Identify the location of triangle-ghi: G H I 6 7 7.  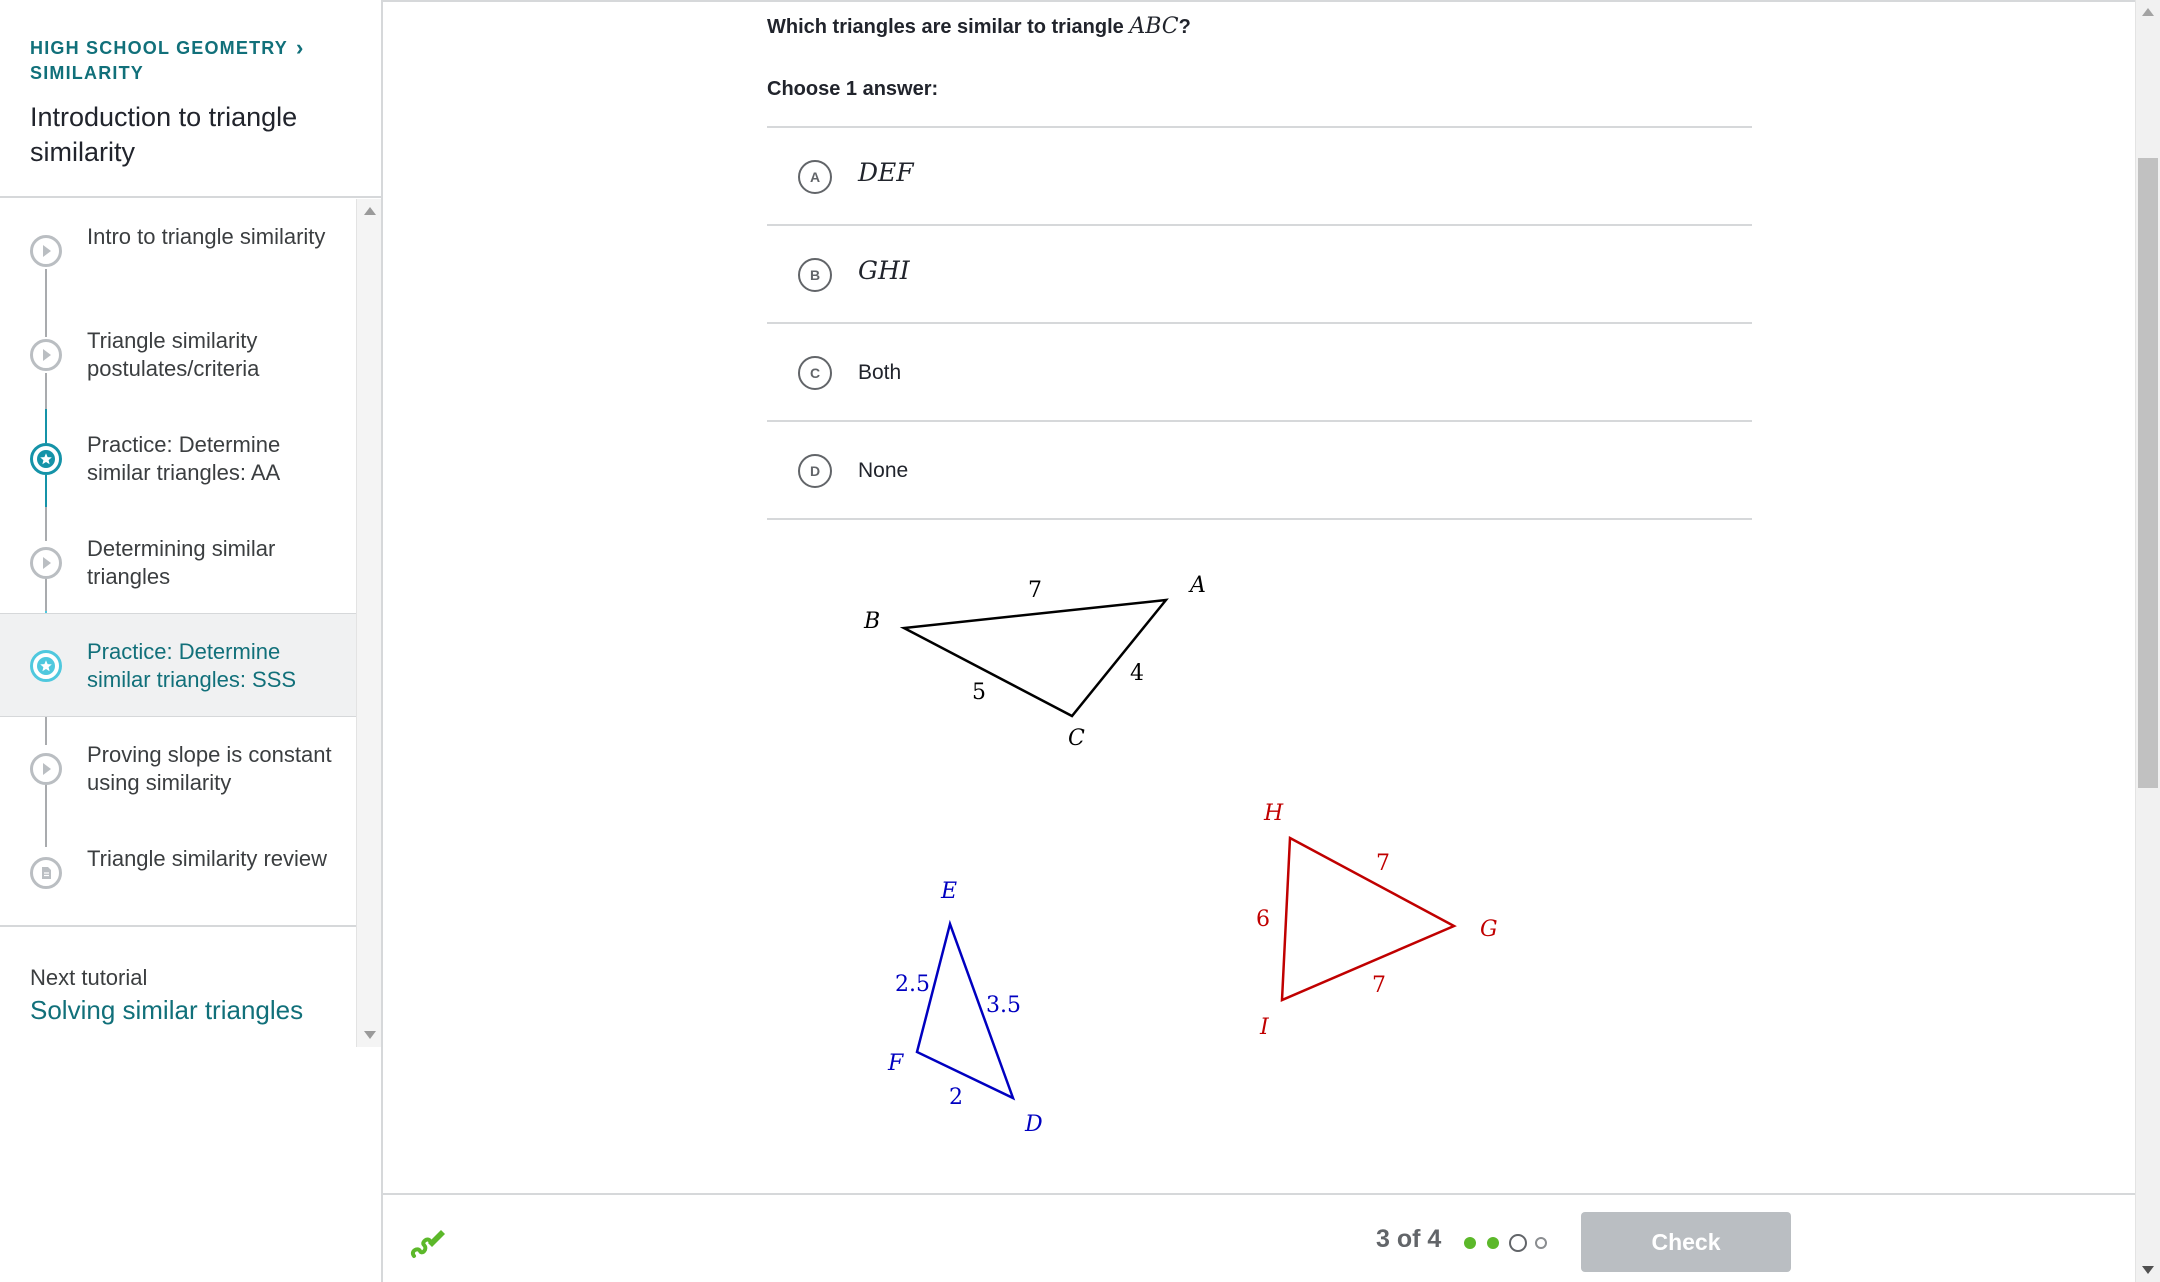
(1377, 920).